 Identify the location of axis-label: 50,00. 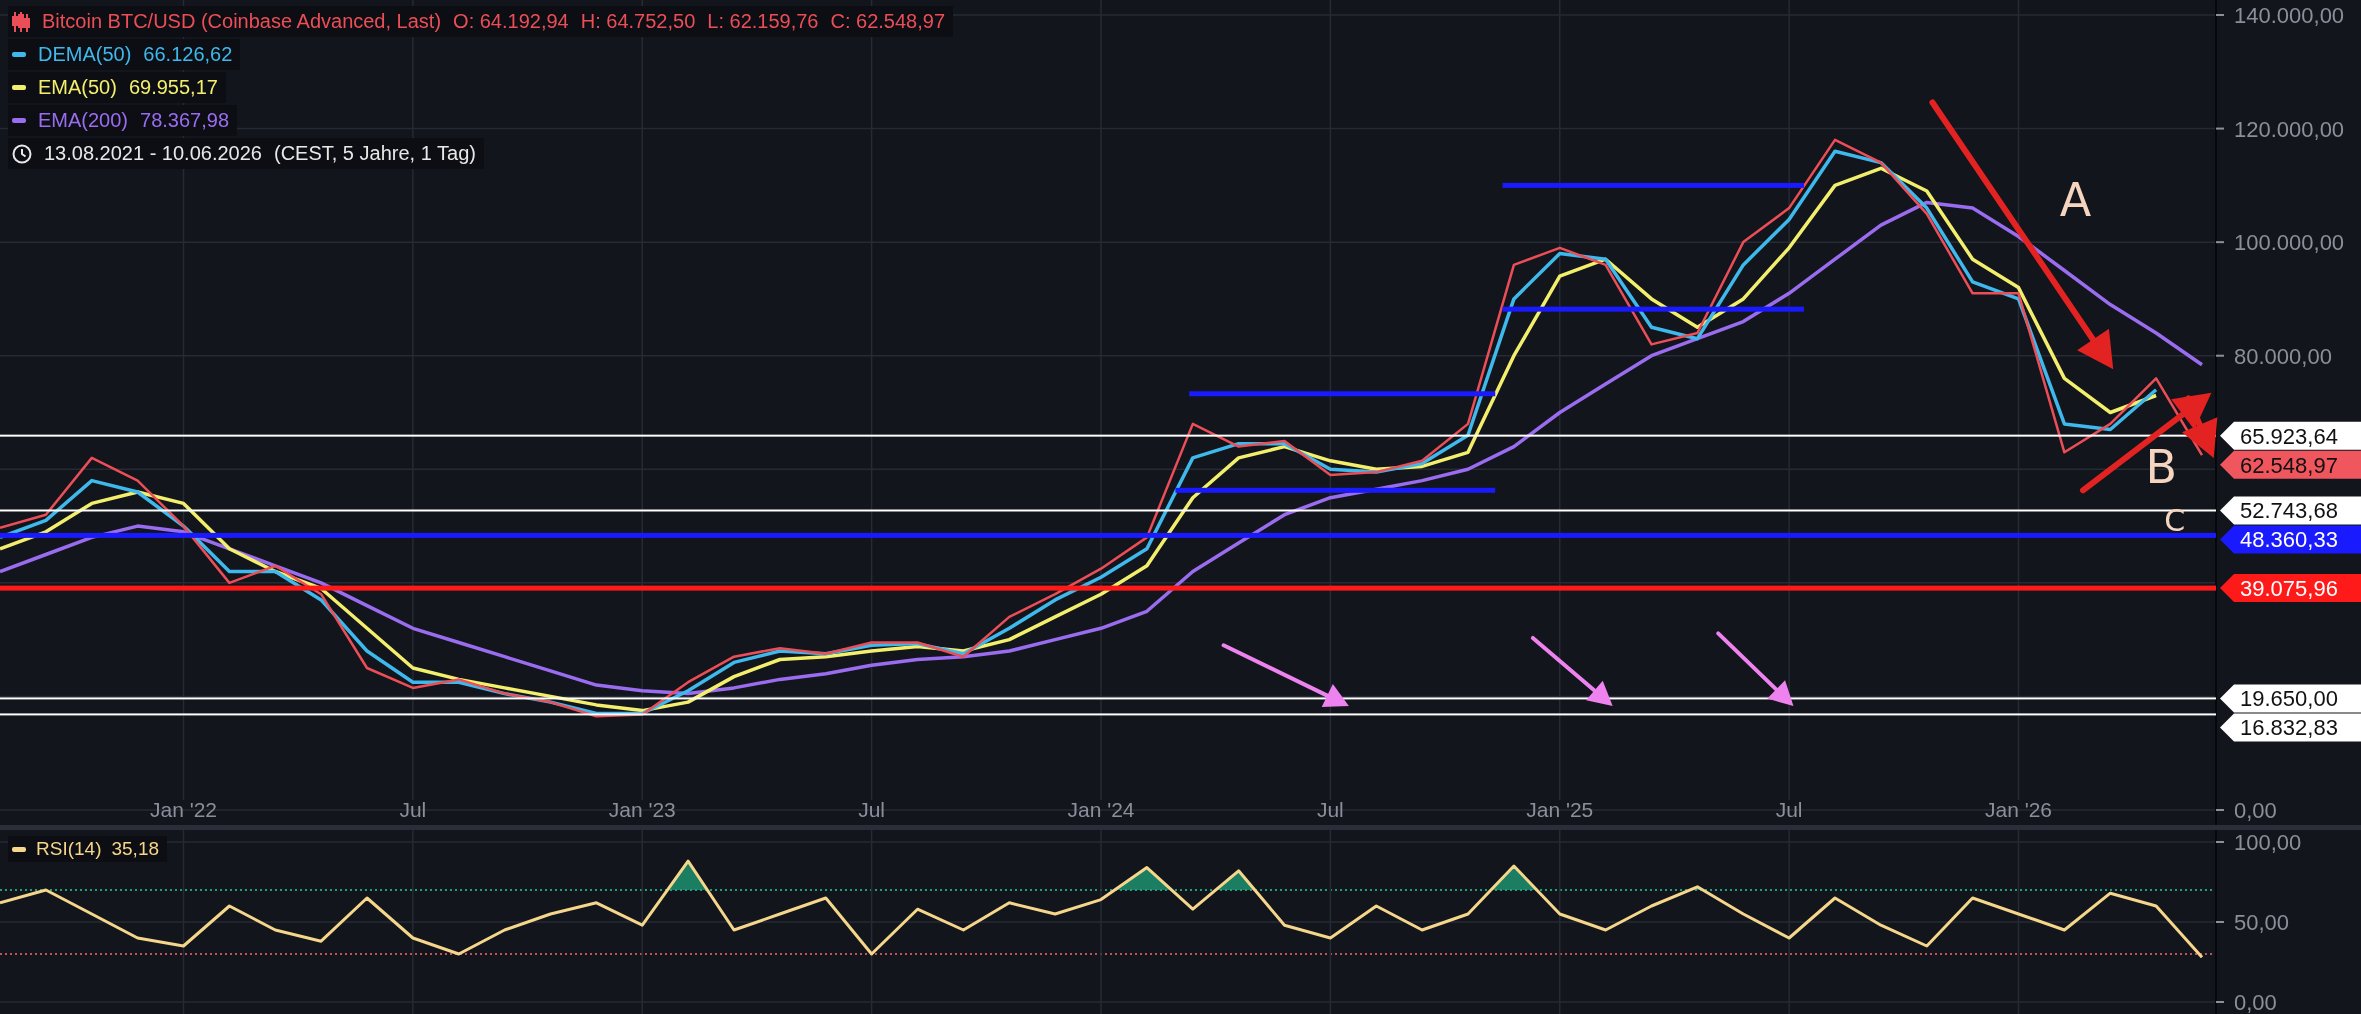
(2262, 922).